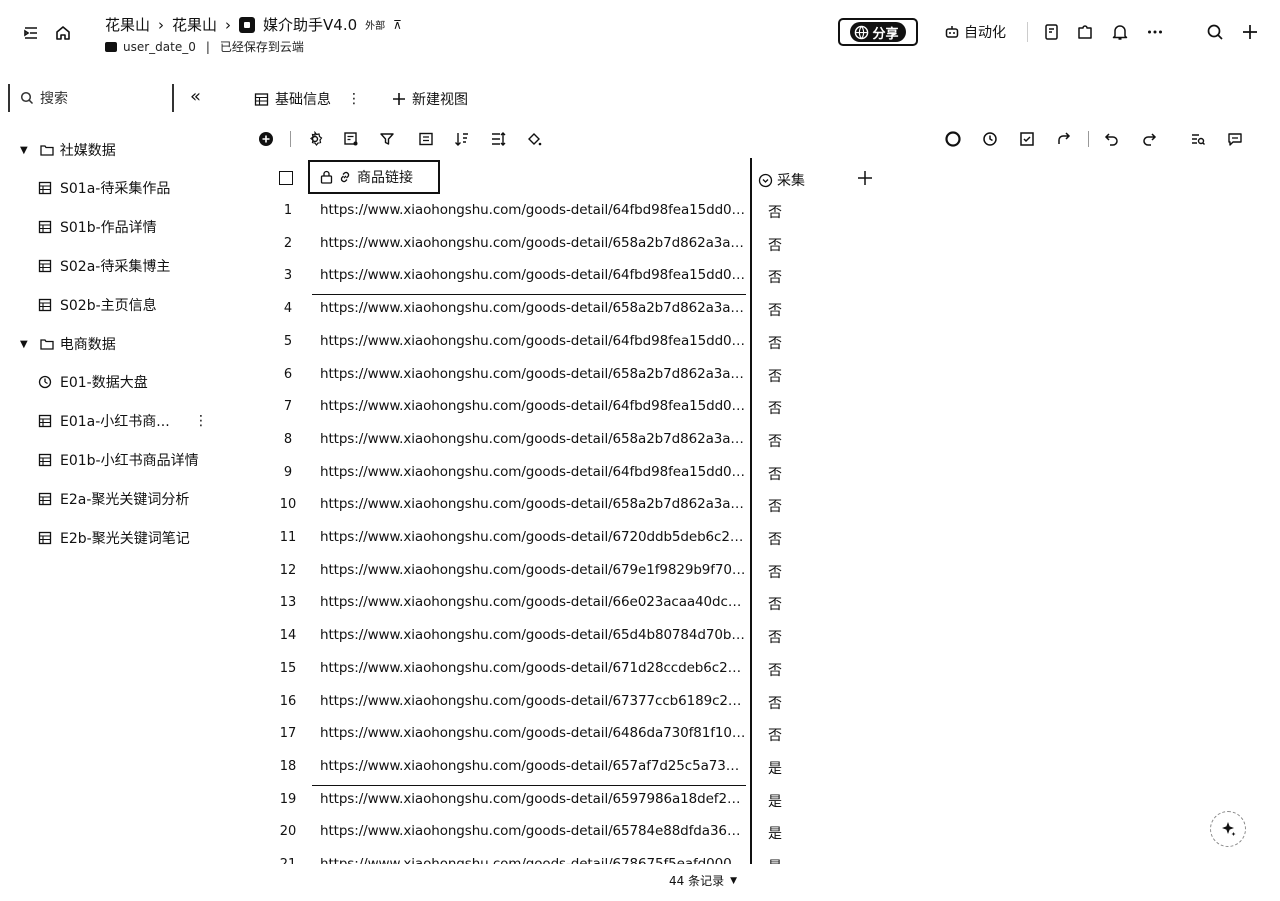  Describe the element at coordinates (1215, 32) in the screenshot. I see `search-icon` at that location.